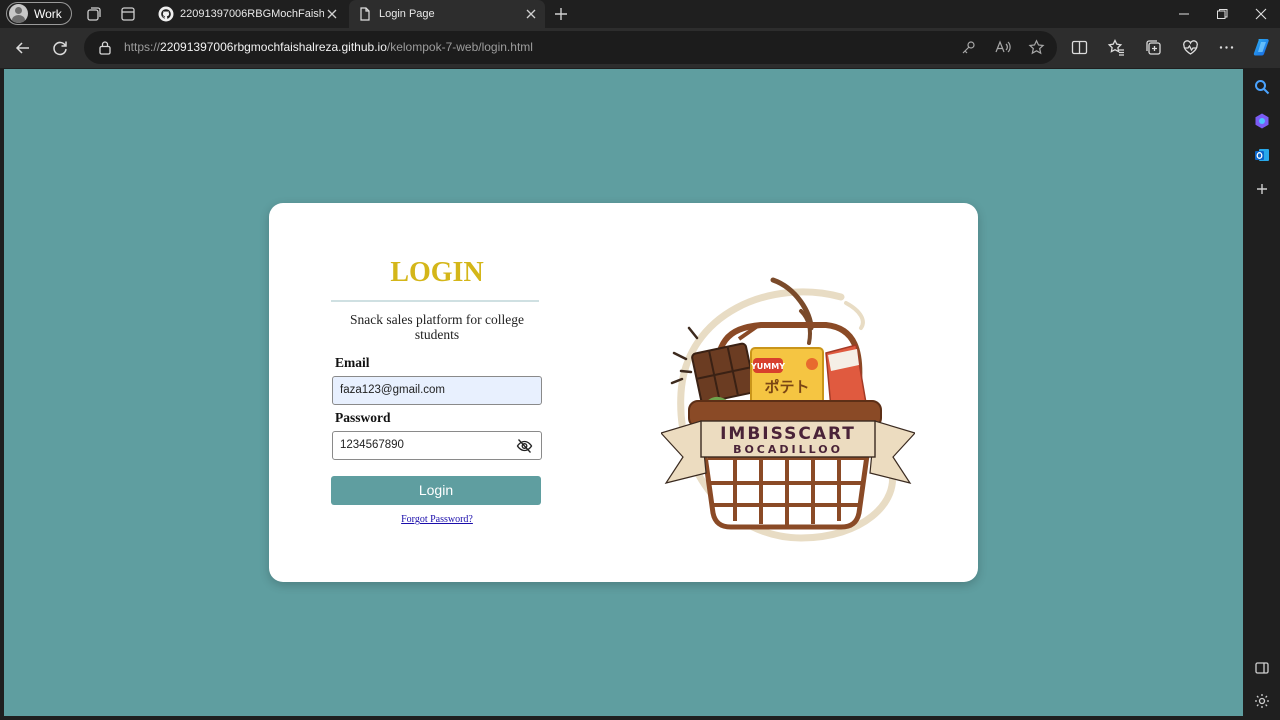 Image resolution: width=1280 pixels, height=720 pixels. What do you see at coordinates (1190, 47) in the screenshot?
I see `browser-essentials-icon` at bounding box center [1190, 47].